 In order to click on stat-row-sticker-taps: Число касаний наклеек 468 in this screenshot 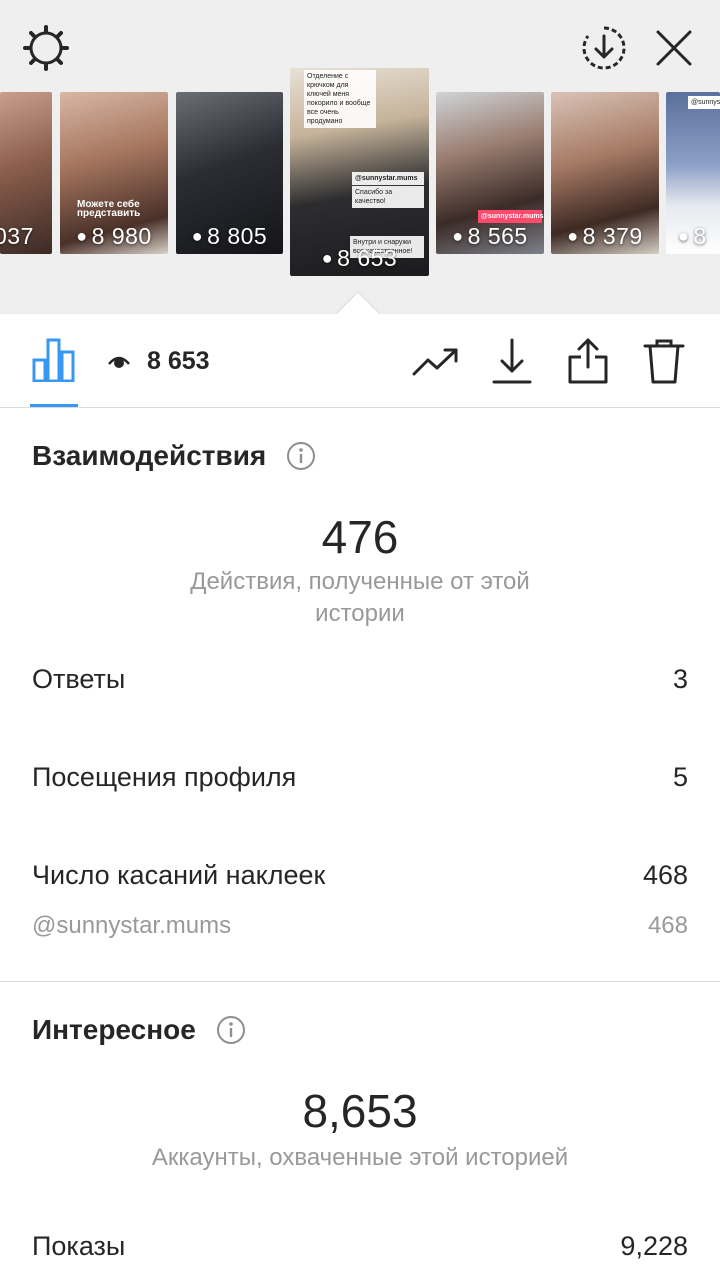, I will do `click(360, 875)`.